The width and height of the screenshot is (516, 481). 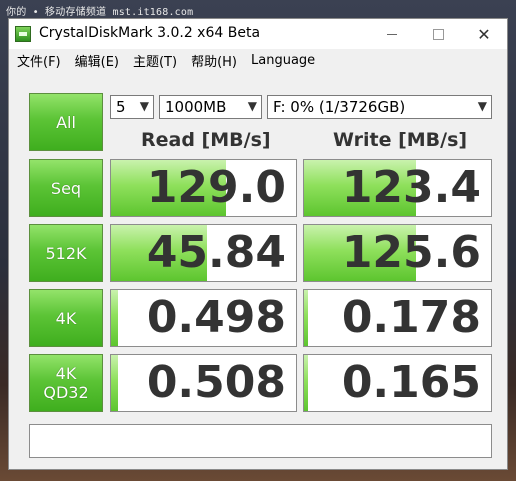 I want to click on drive-value: F: 0% (1/3726GB), so click(x=339, y=107).